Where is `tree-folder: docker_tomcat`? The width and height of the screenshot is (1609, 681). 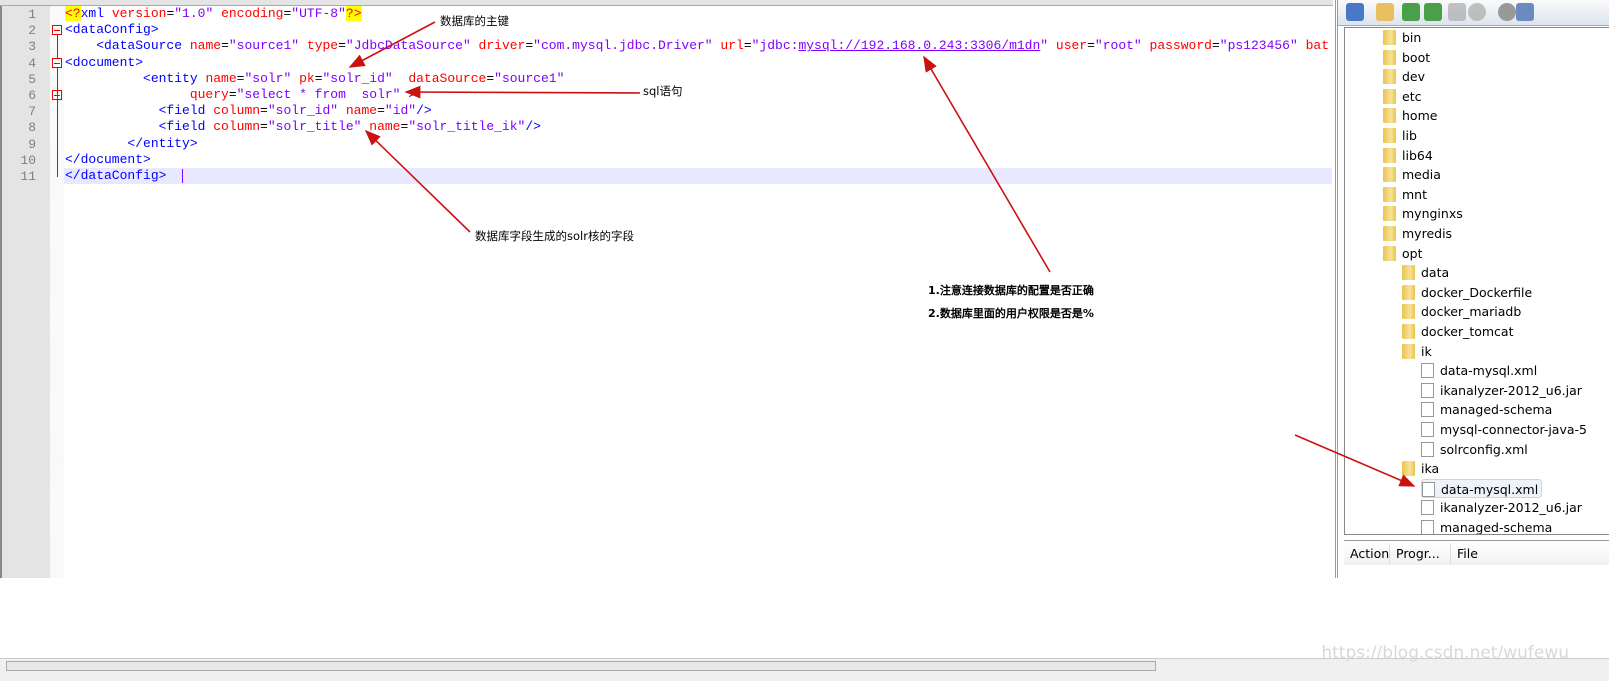
tree-folder: docker_tomcat is located at coordinates (1458, 331).